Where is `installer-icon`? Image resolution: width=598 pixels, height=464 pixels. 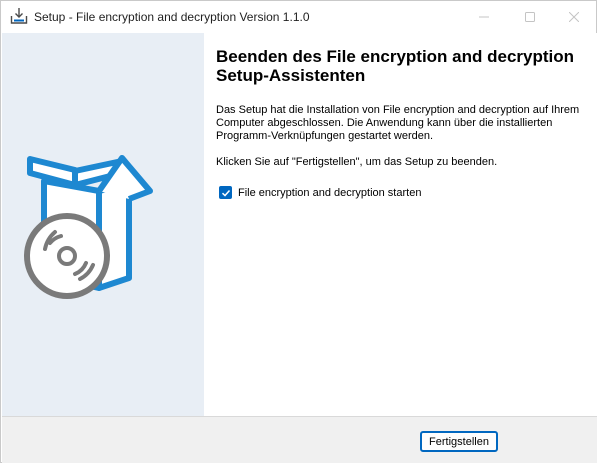 installer-icon is located at coordinates (19, 16).